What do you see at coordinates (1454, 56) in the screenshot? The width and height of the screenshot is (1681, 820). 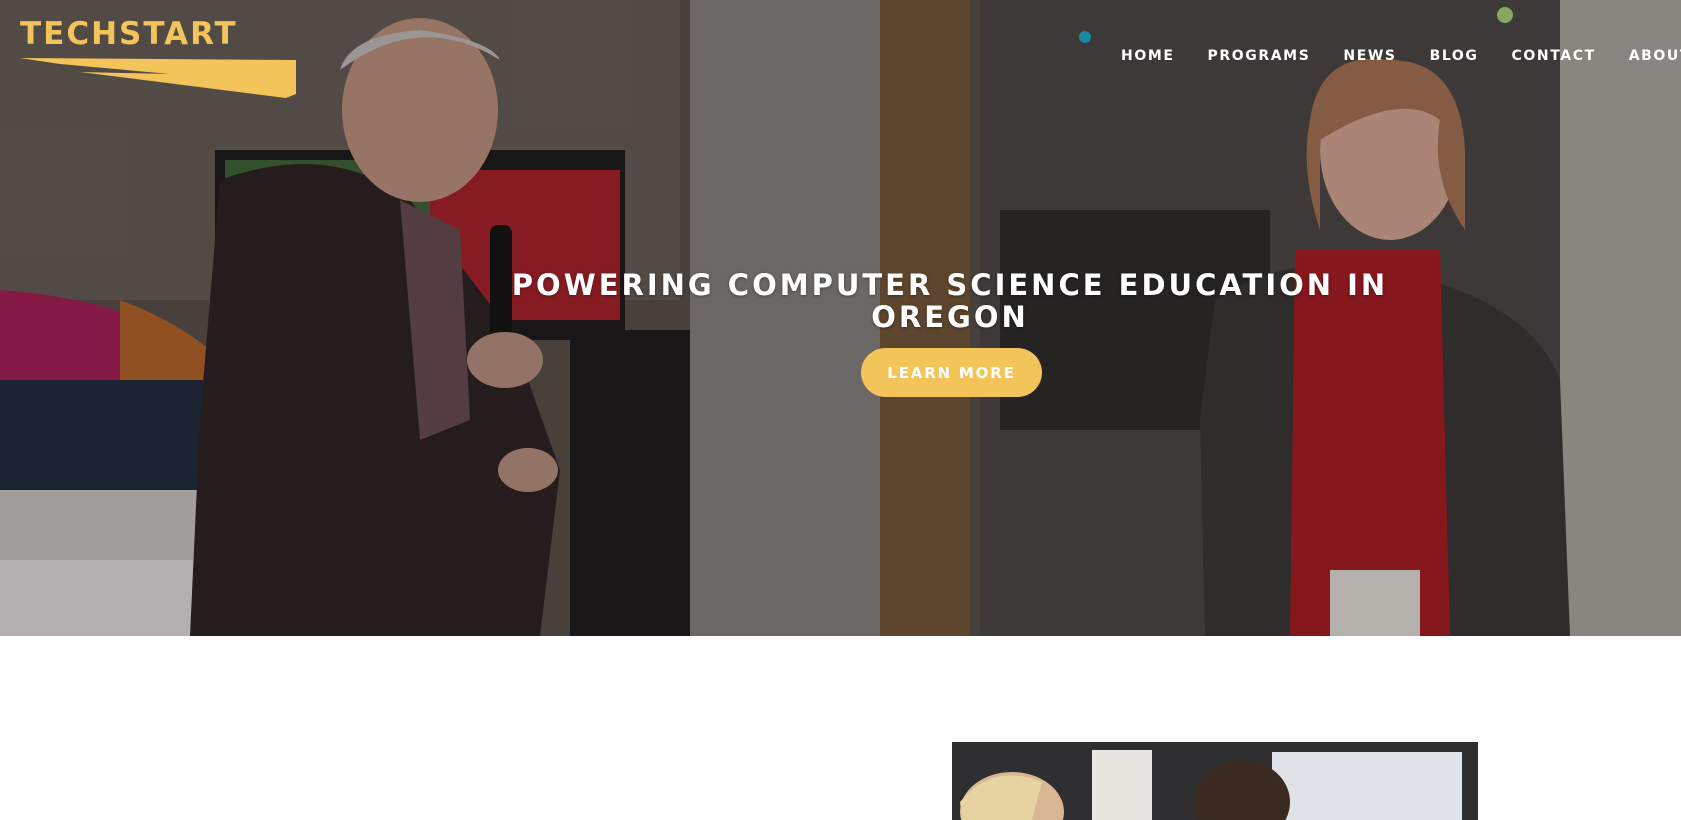 I see `nav-blog-link: BLOG` at bounding box center [1454, 56].